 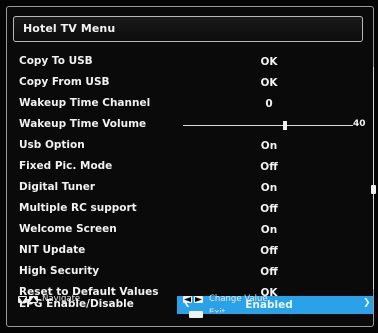 I want to click on change-value-hint: Change Value, so click(x=238, y=299).